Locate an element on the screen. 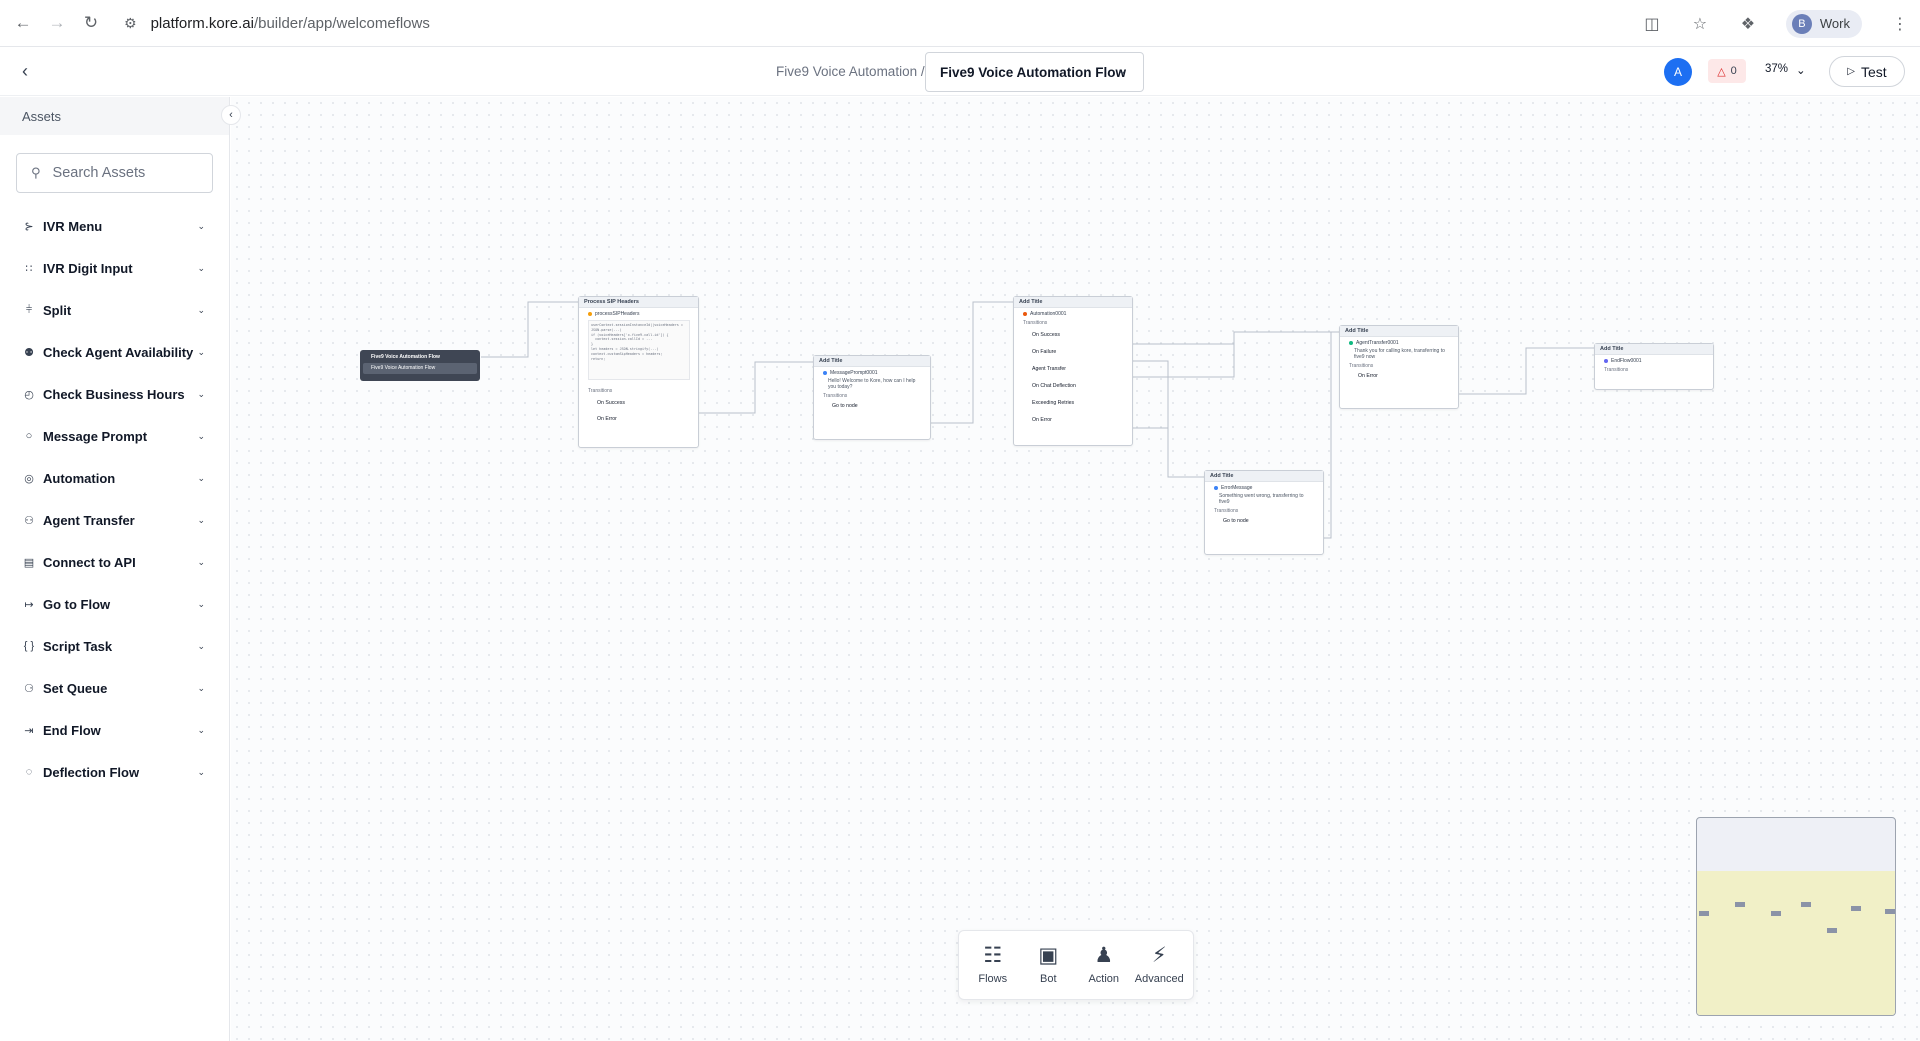  search-assets-box: ⚲ is located at coordinates (114, 173).